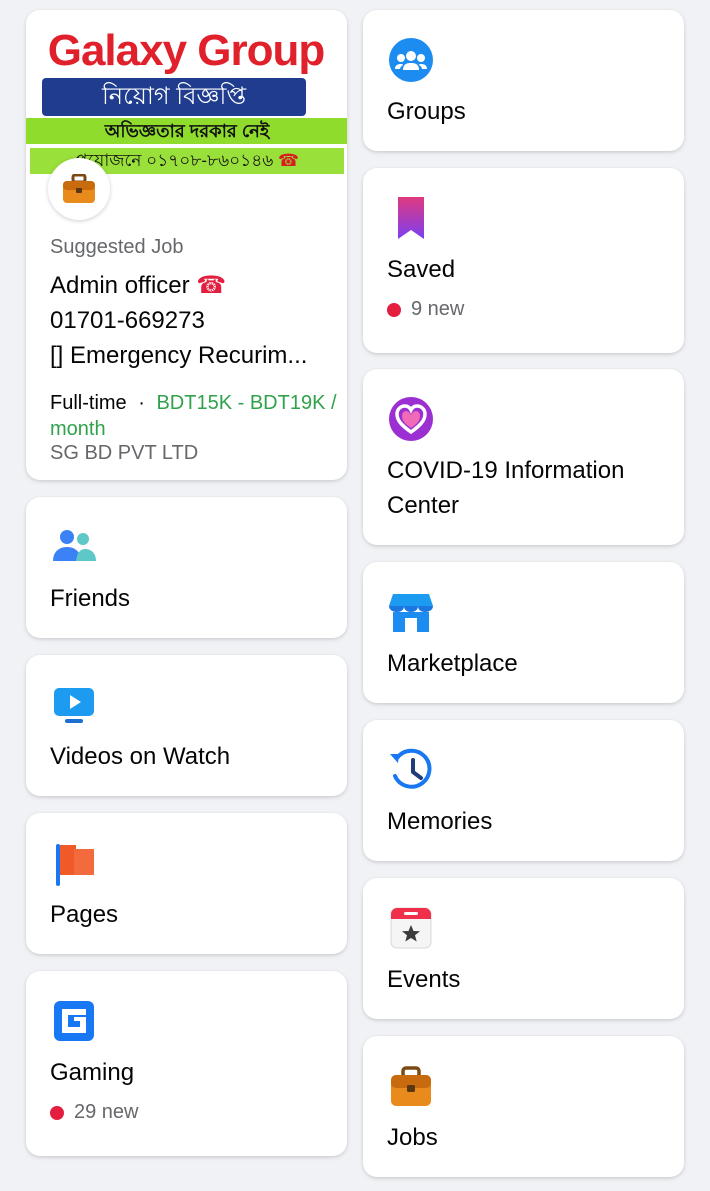 The image size is (710, 1191). What do you see at coordinates (523, 80) in the screenshot?
I see `tile-groups: Groups` at bounding box center [523, 80].